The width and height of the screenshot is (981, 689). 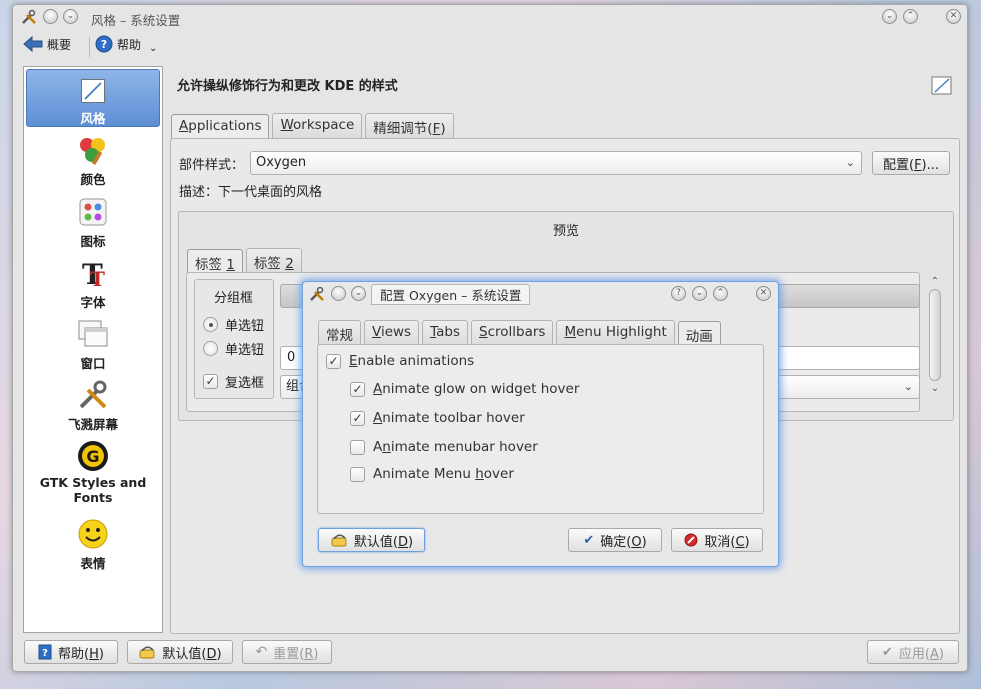 What do you see at coordinates (33, 44) in the screenshot?
I see `back-arrow-icon` at bounding box center [33, 44].